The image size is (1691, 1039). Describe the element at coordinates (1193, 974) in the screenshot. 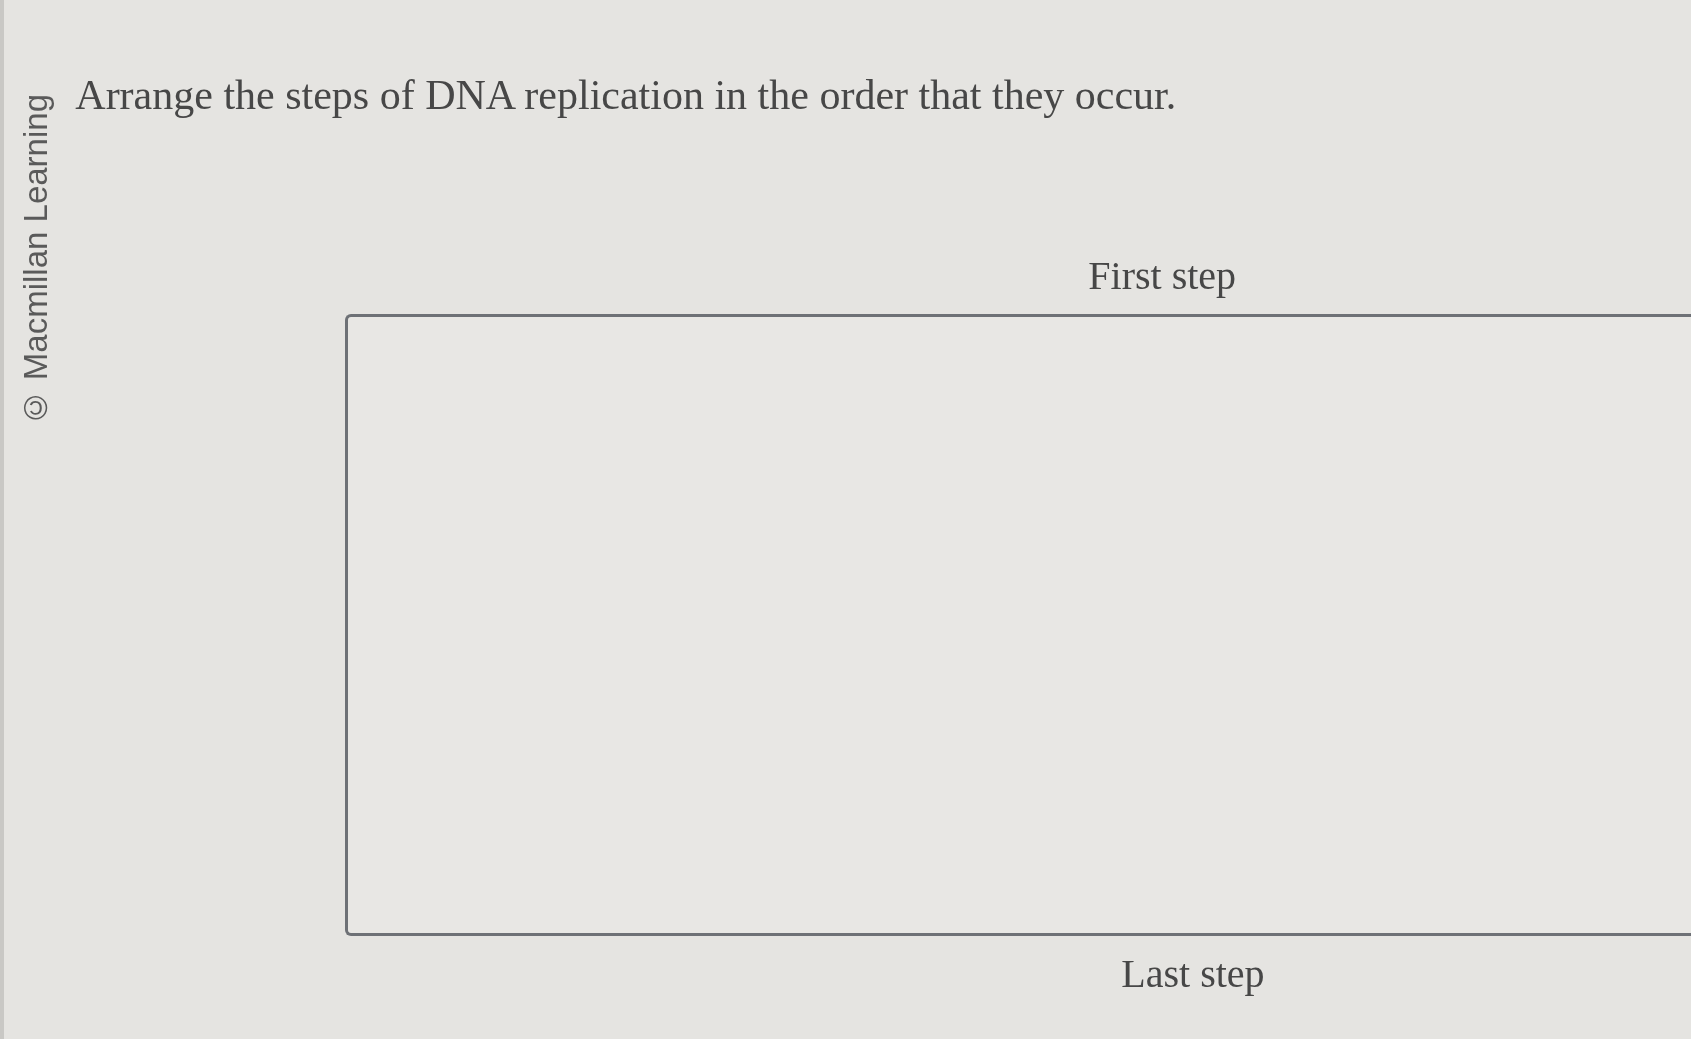

I see `last-step-label: Last step` at that location.